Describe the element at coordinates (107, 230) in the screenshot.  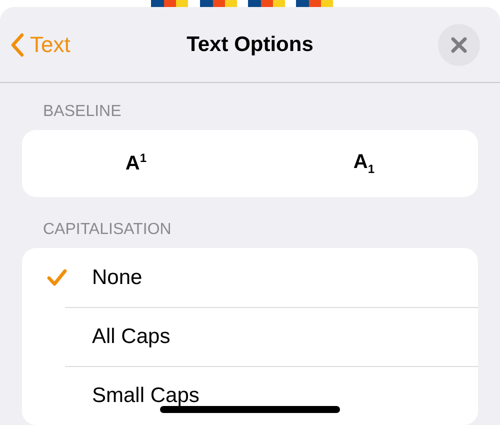
I see `section-header: CAPITALISATION` at that location.